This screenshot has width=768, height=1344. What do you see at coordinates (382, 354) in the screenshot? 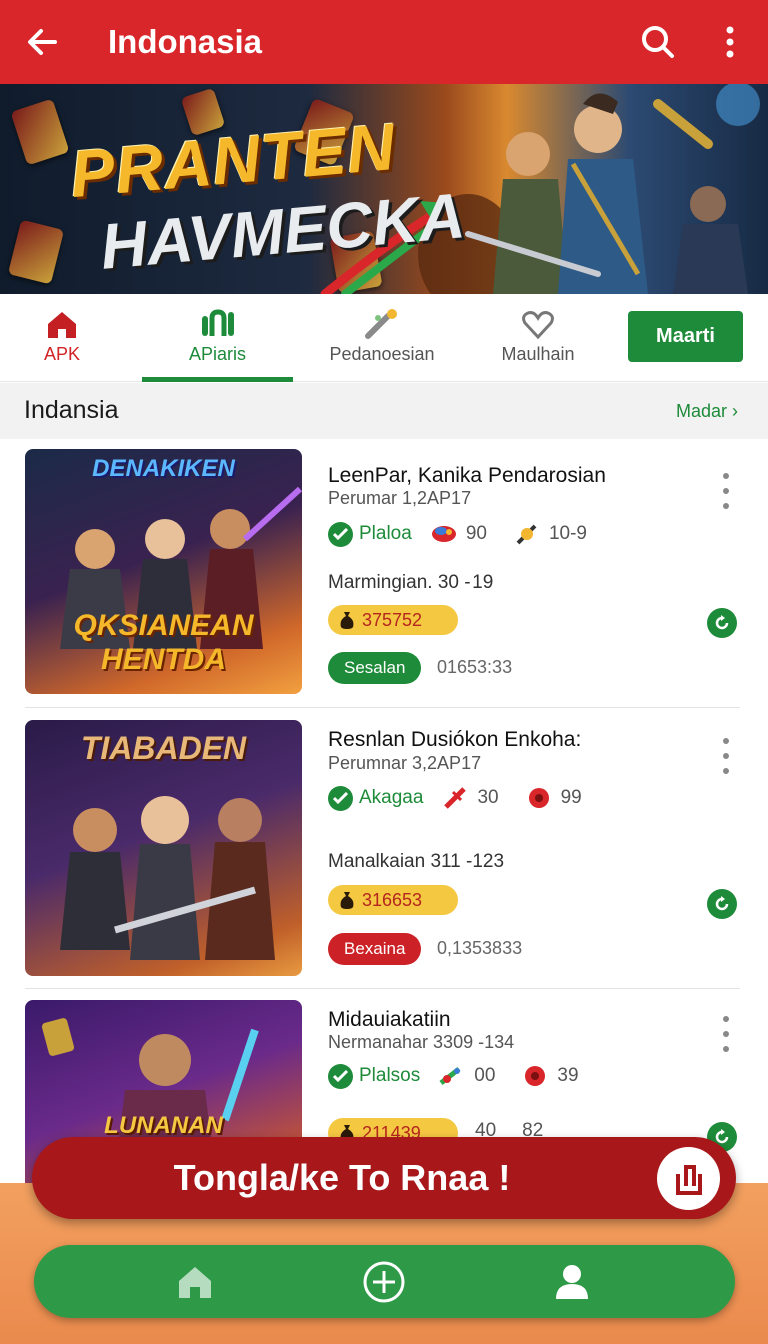
I see `tab-label: Pedanoesian` at bounding box center [382, 354].